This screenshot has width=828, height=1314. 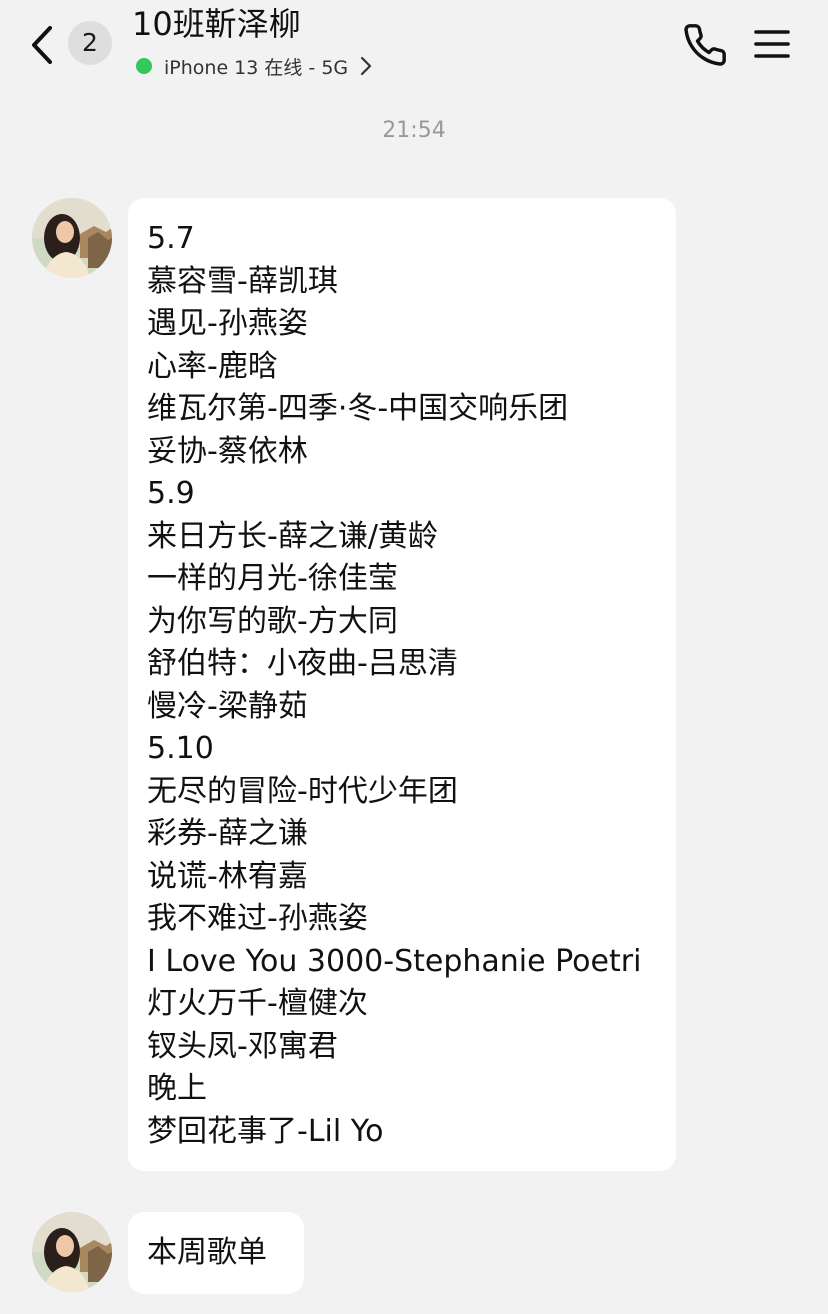 I want to click on message-line: 晚上, so click(x=177, y=1088).